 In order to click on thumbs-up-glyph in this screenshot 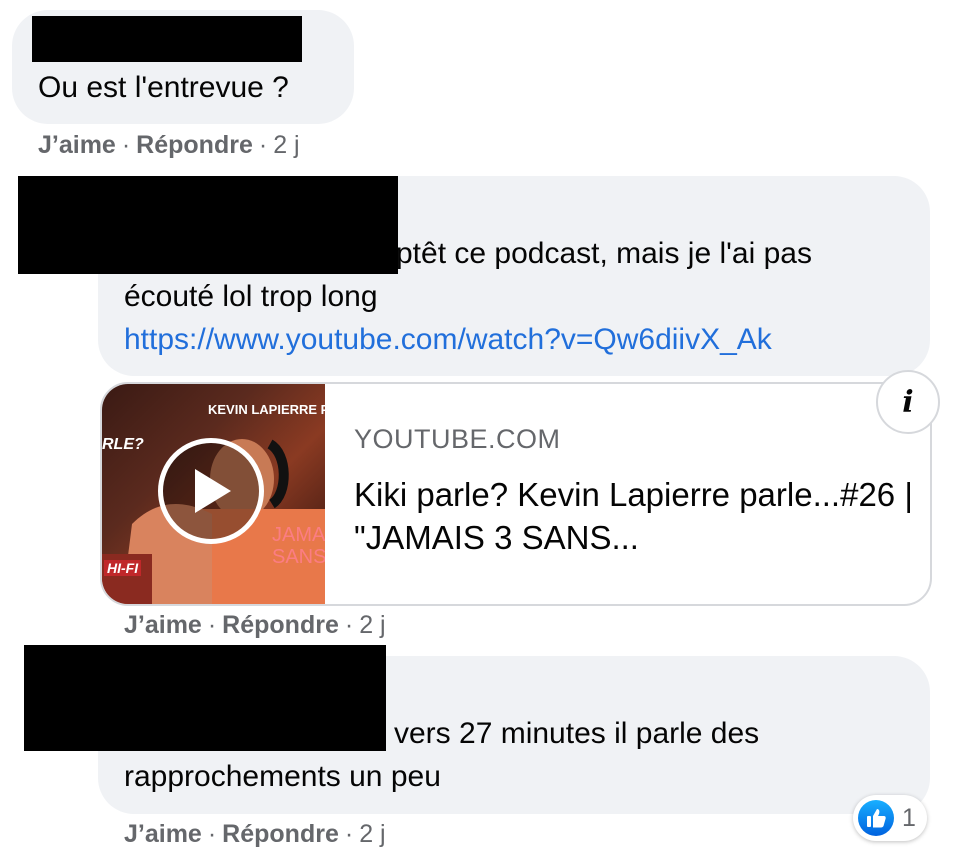, I will do `click(876, 818)`.